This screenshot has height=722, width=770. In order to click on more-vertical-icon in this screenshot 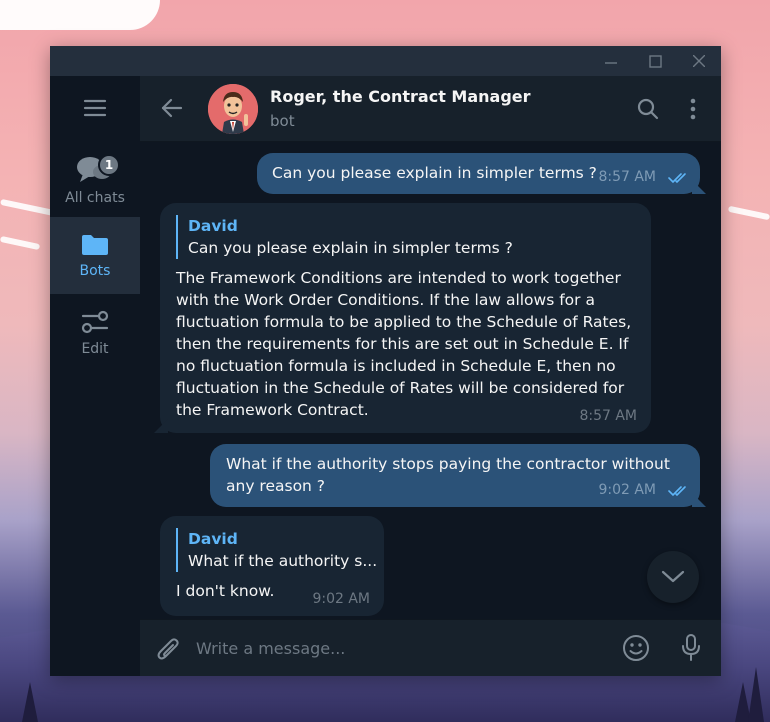, I will do `click(693, 109)`.